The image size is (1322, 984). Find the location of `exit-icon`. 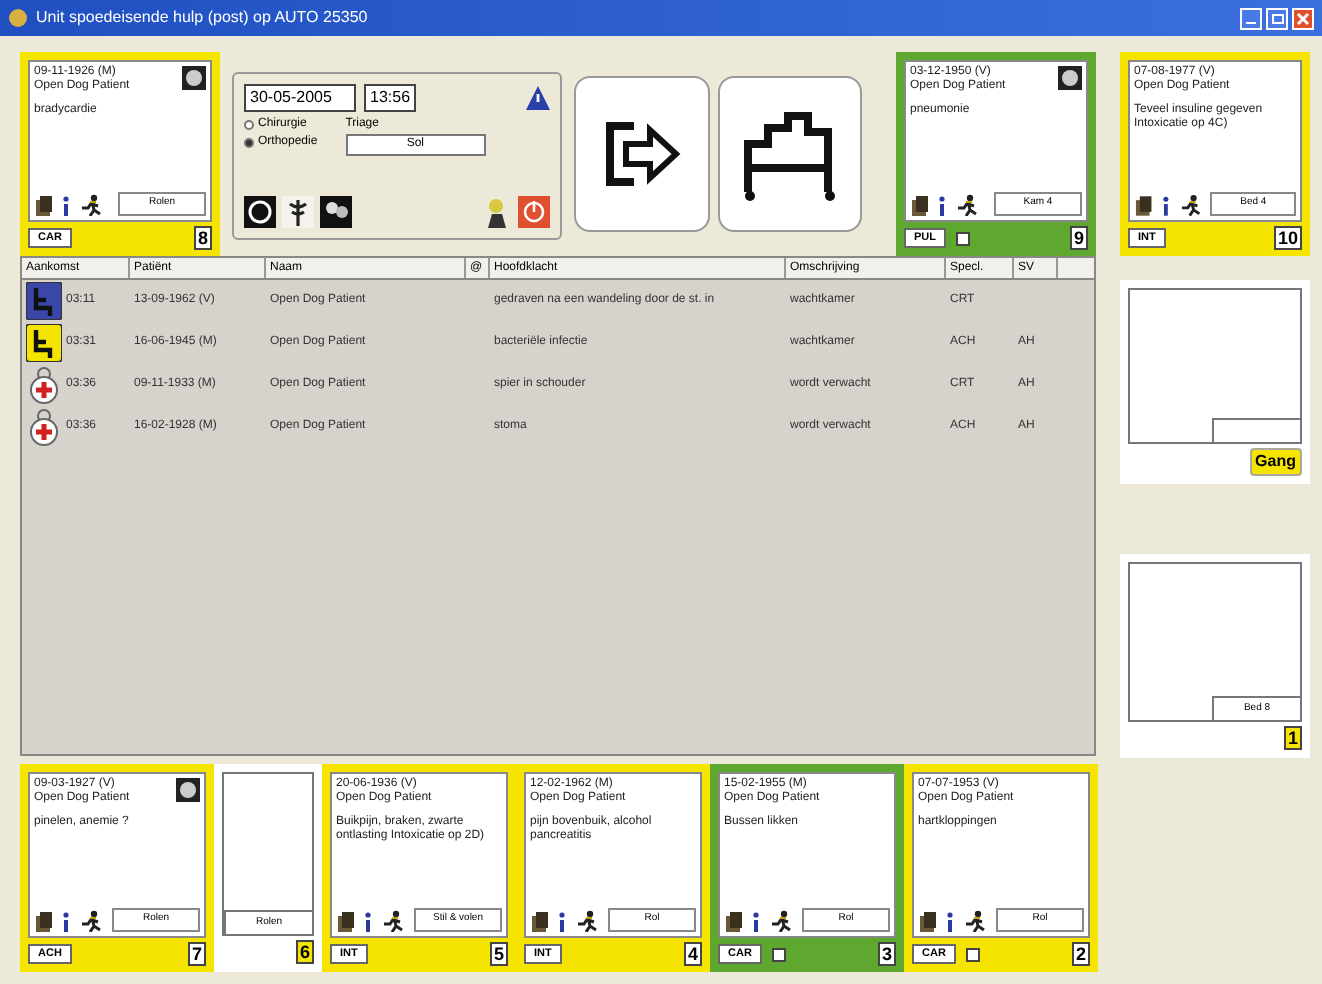

exit-icon is located at coordinates (642, 154).